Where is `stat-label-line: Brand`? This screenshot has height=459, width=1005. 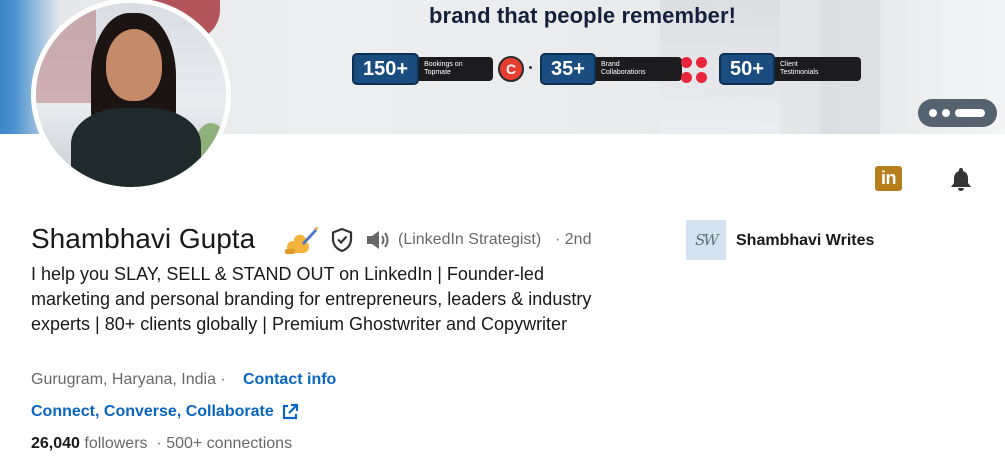 stat-label-line: Brand is located at coordinates (610, 64).